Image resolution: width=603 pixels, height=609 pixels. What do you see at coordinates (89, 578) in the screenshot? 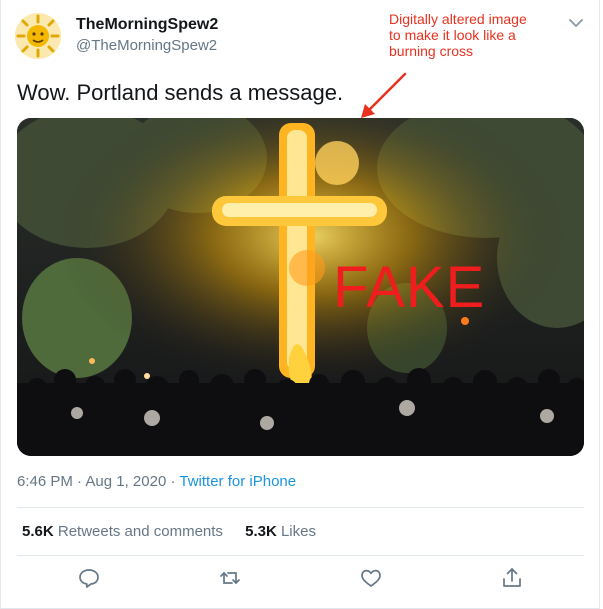
I see `reply-icon` at bounding box center [89, 578].